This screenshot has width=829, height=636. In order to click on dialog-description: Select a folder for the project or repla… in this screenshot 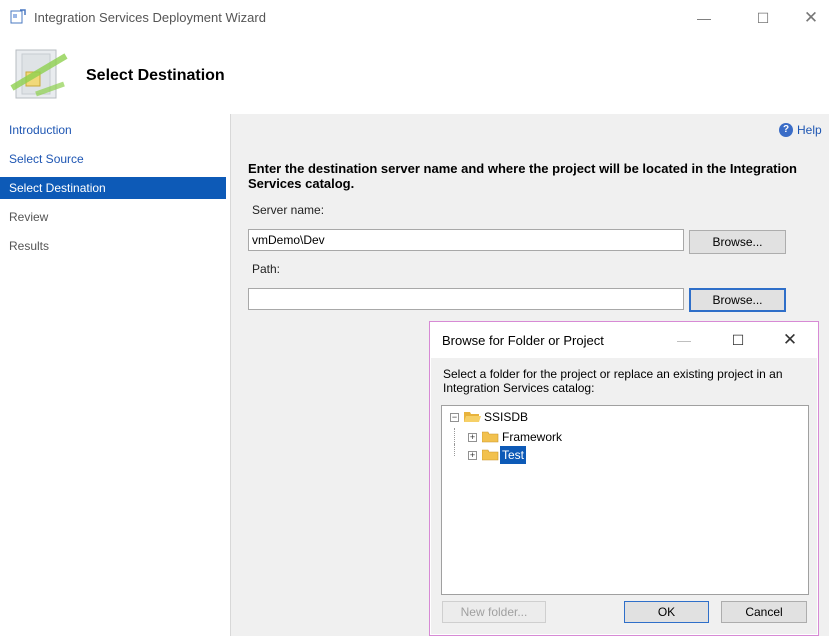, I will do `click(613, 381)`.